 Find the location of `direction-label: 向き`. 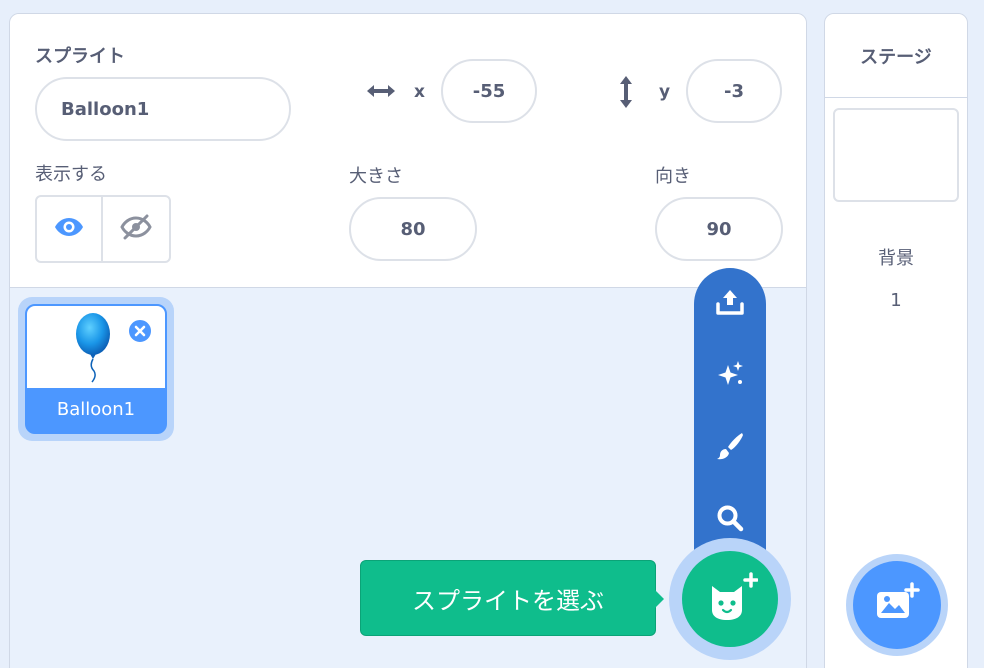

direction-label: 向き is located at coordinates (673, 176).